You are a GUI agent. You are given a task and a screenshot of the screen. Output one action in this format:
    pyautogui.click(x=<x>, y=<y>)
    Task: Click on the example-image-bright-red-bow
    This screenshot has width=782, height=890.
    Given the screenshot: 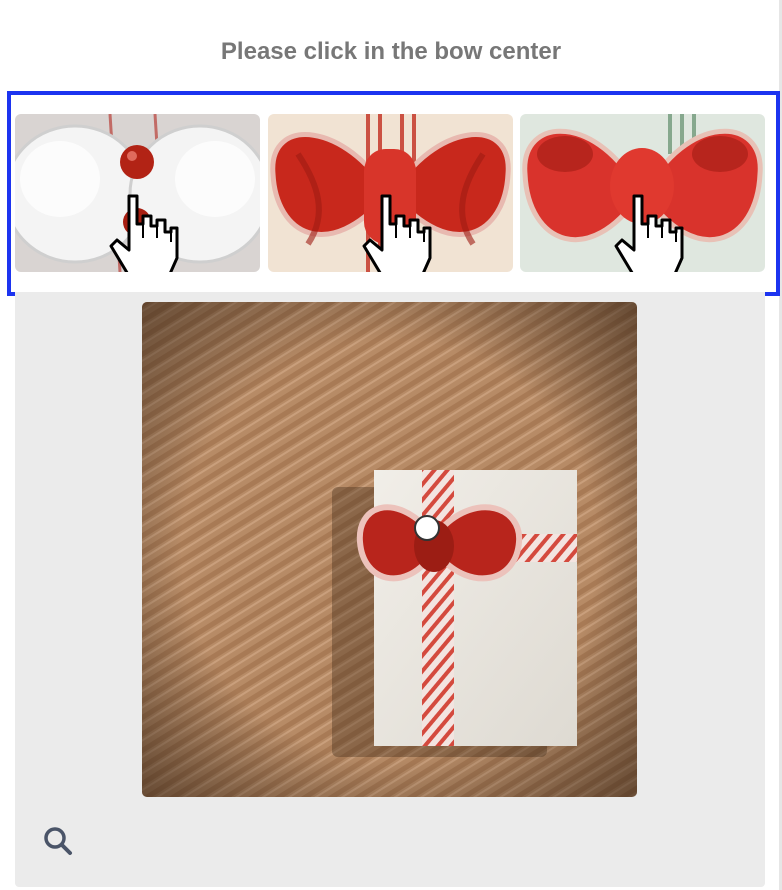 What is the action you would take?
    pyautogui.click(x=642, y=193)
    